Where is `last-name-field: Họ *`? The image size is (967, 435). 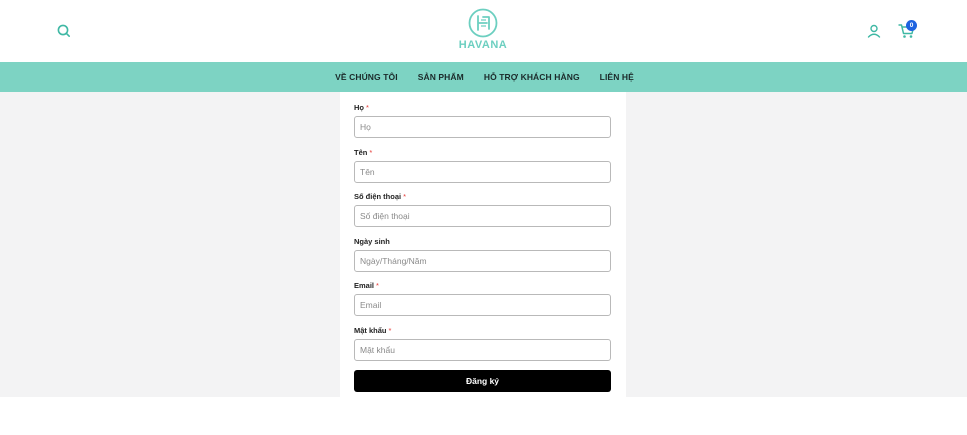 last-name-field: Họ * is located at coordinates (482, 120).